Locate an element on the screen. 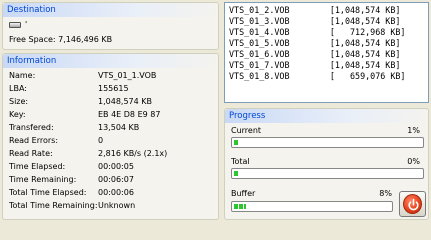 The image size is (431, 240). info-label: Name: is located at coordinates (22, 75).